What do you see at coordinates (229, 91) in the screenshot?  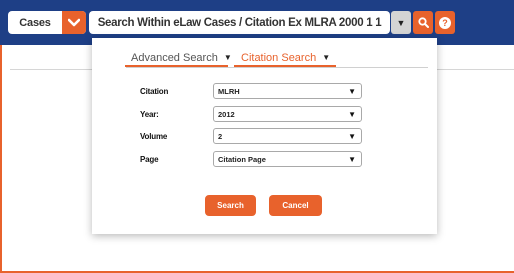 I see `citation-value: MLRH` at bounding box center [229, 91].